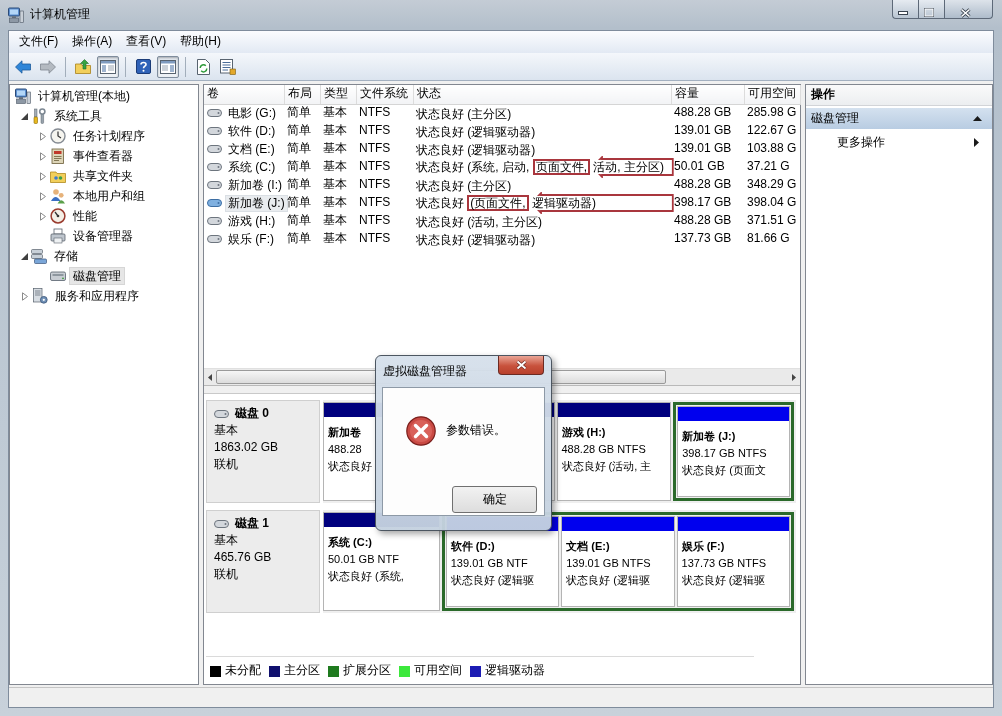 The width and height of the screenshot is (1002, 716). I want to click on tree-item: 服务和应用程序, so click(97, 296).